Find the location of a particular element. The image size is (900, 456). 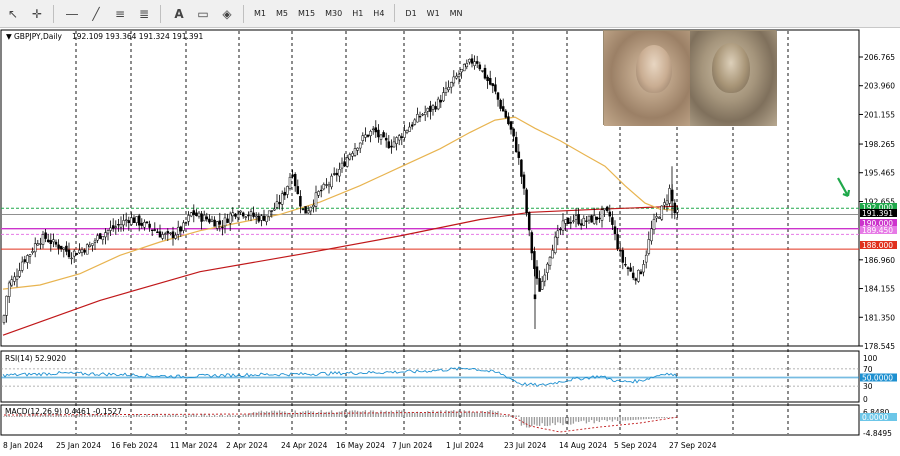

date-tick-label: 11 Mar 2024 is located at coordinates (194, 445).